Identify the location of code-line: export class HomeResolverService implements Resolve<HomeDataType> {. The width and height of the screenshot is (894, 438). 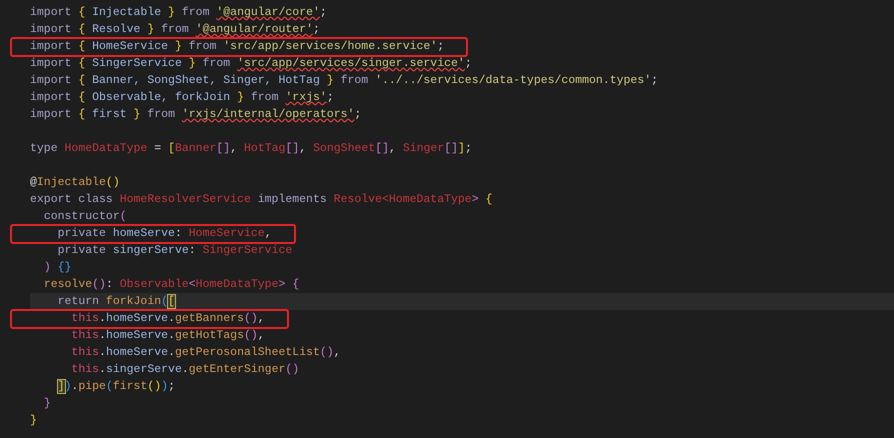
(261, 200).